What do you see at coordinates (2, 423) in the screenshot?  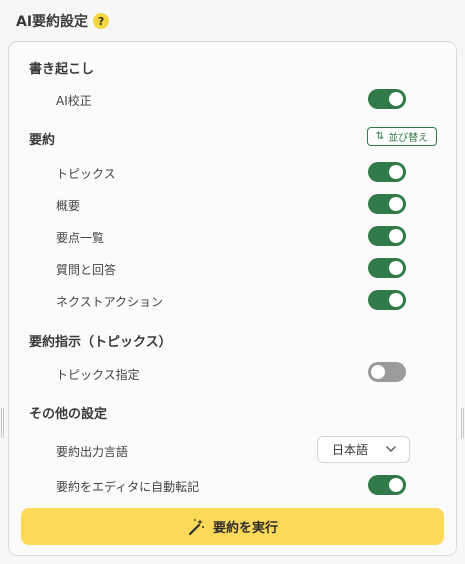 I see `left-resize-handle` at bounding box center [2, 423].